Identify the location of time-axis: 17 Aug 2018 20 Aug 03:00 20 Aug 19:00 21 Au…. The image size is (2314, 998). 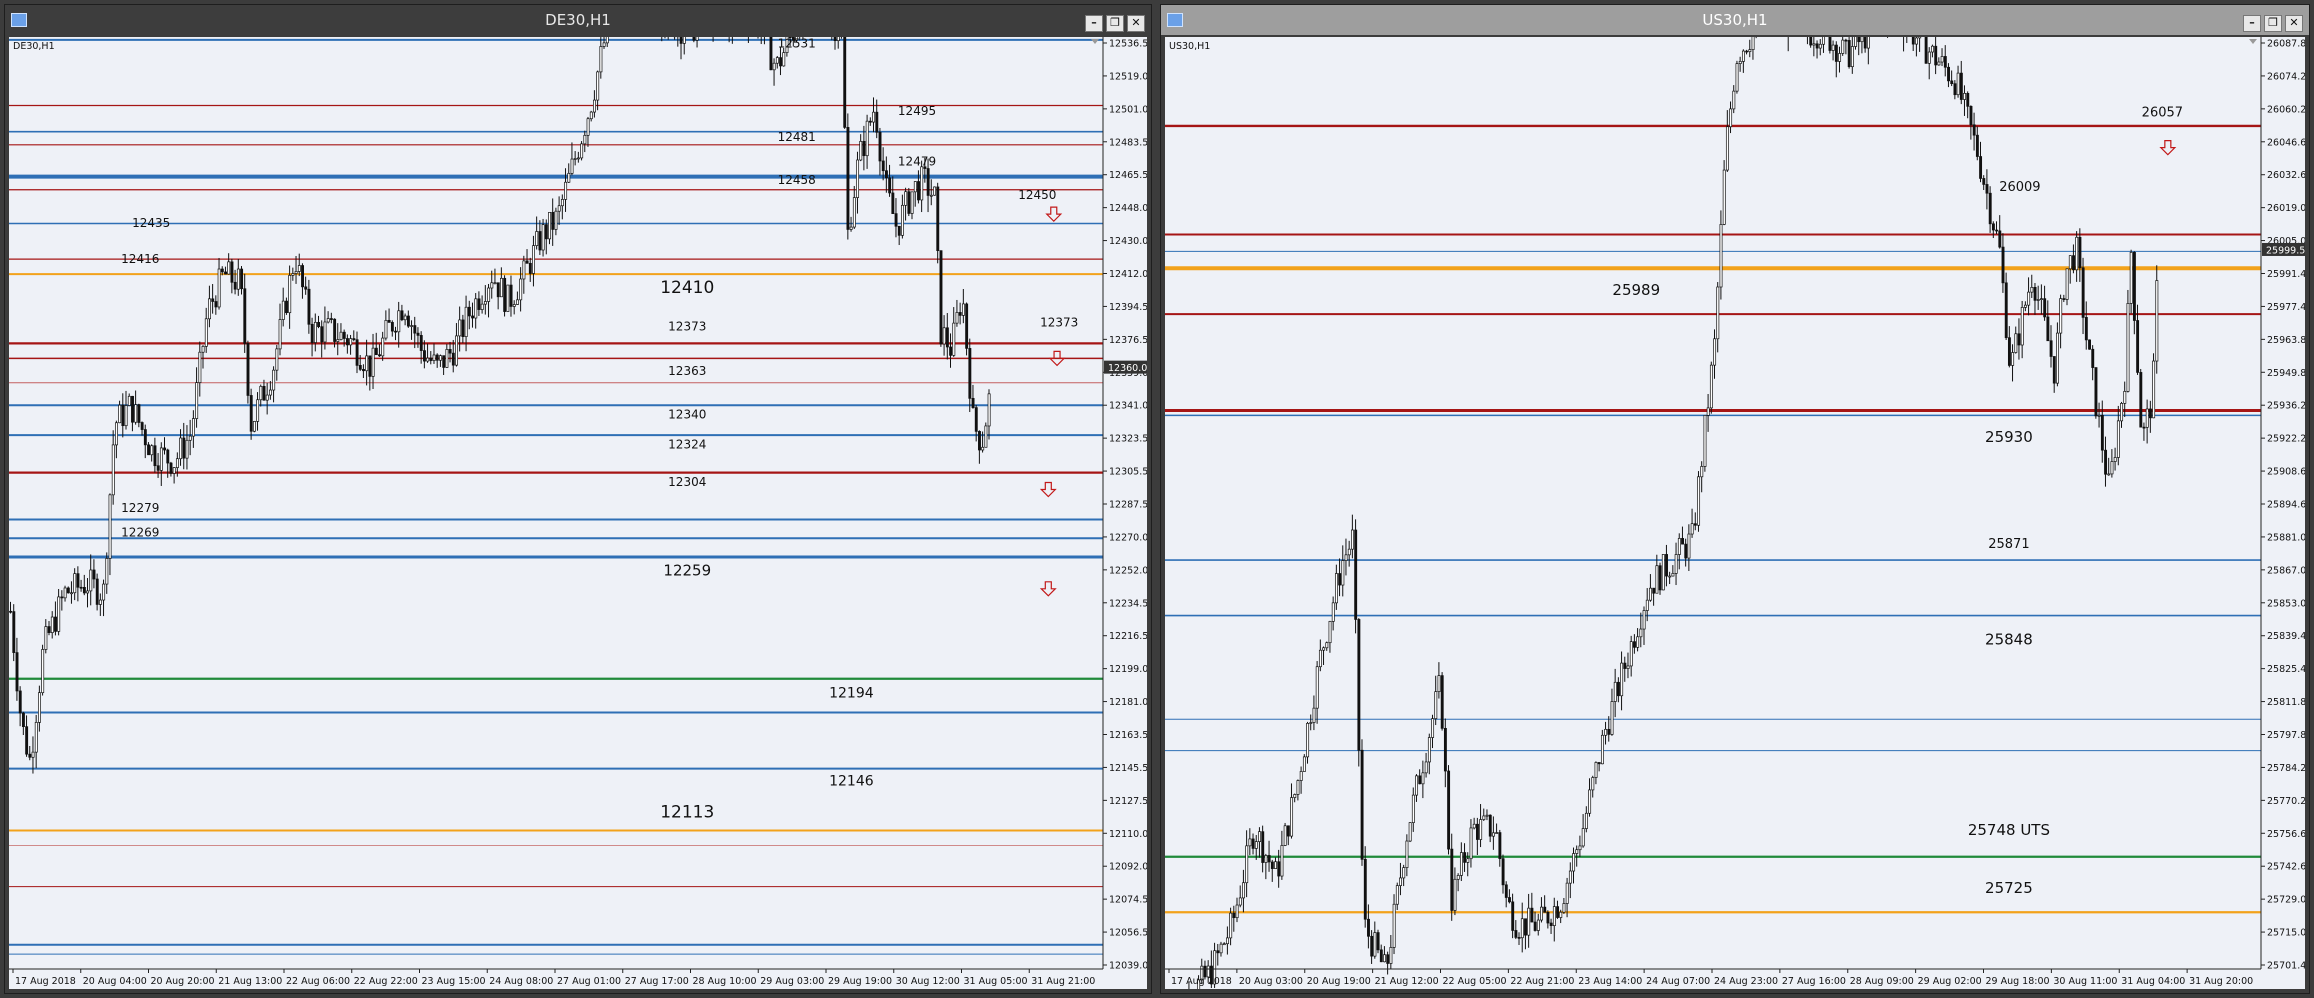
(1713, 977).